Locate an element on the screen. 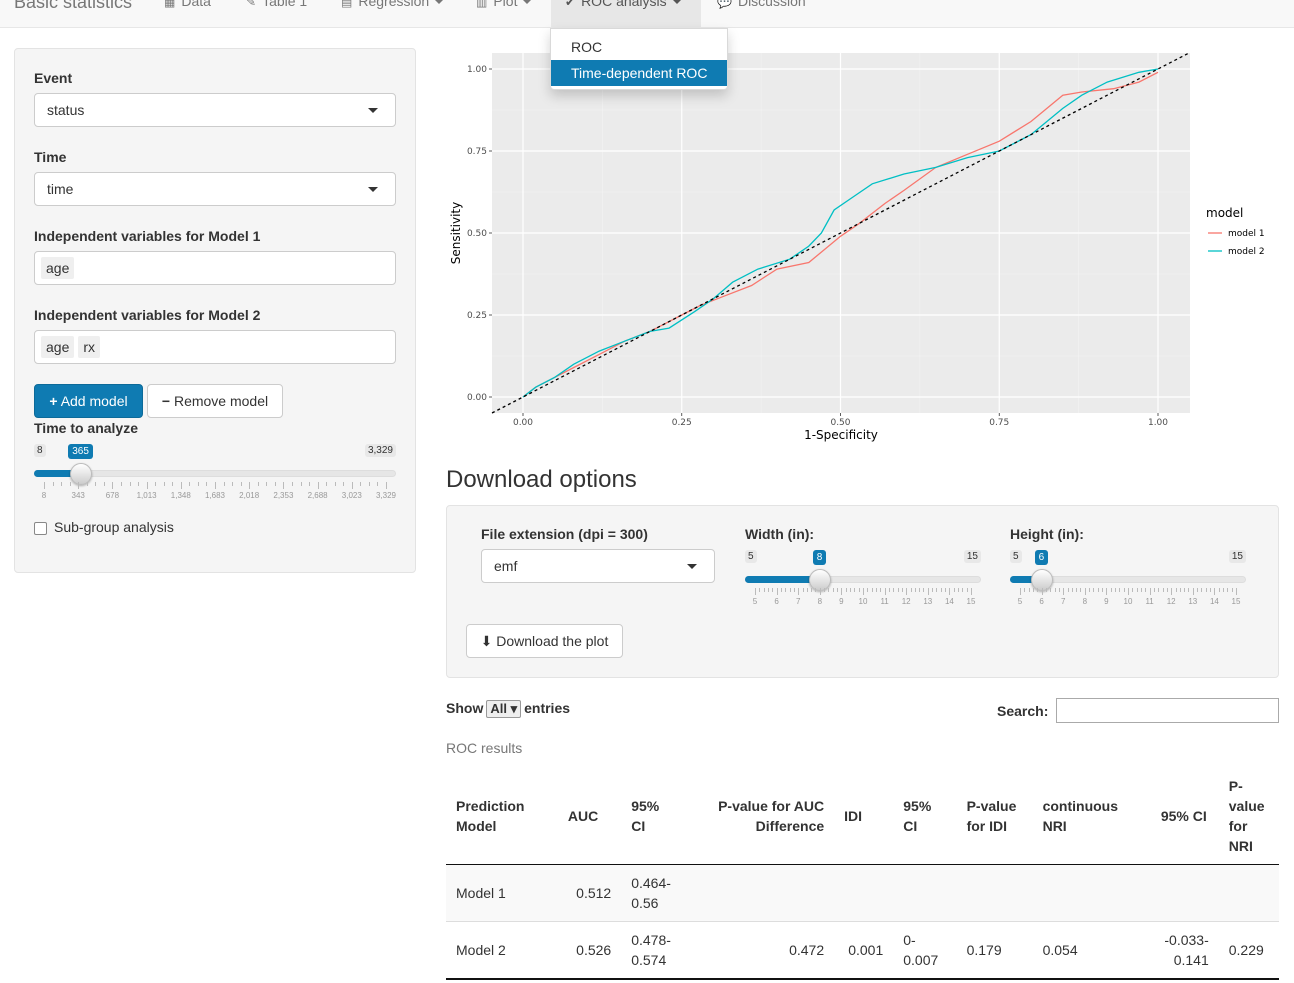 The width and height of the screenshot is (1294, 983). col-header: AUC is located at coordinates (589, 816).